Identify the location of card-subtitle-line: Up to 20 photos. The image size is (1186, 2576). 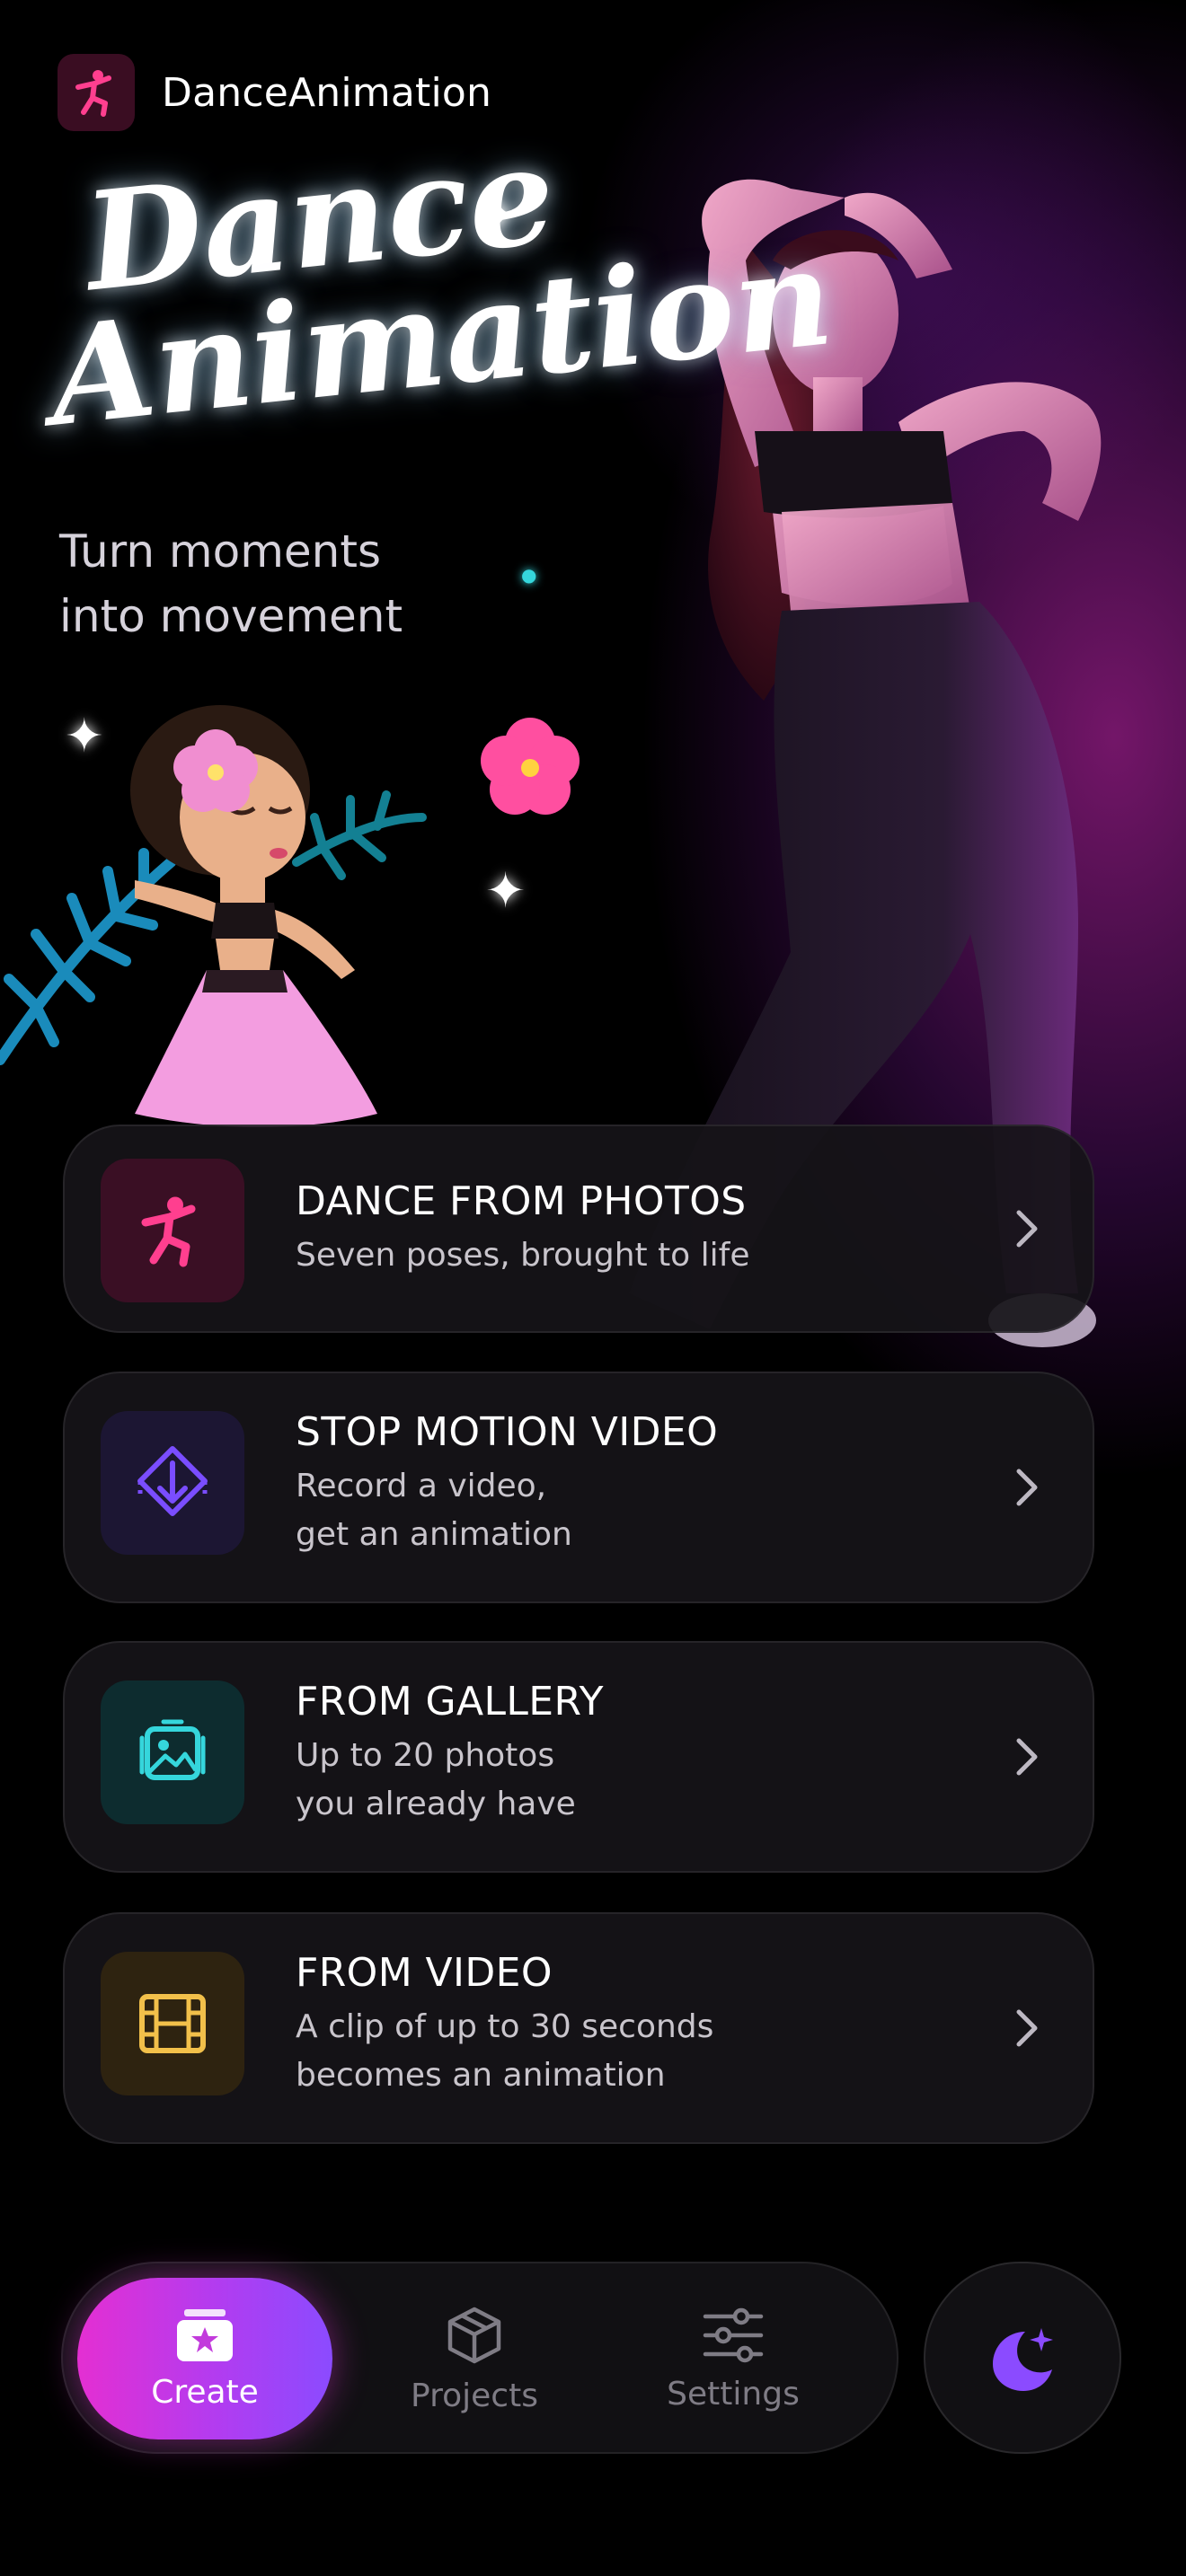
(425, 1755).